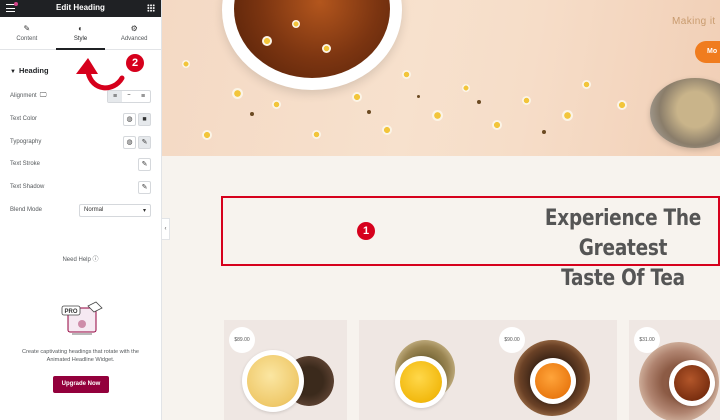  I want to click on tab-advanced-label: Advanced, so click(134, 39).